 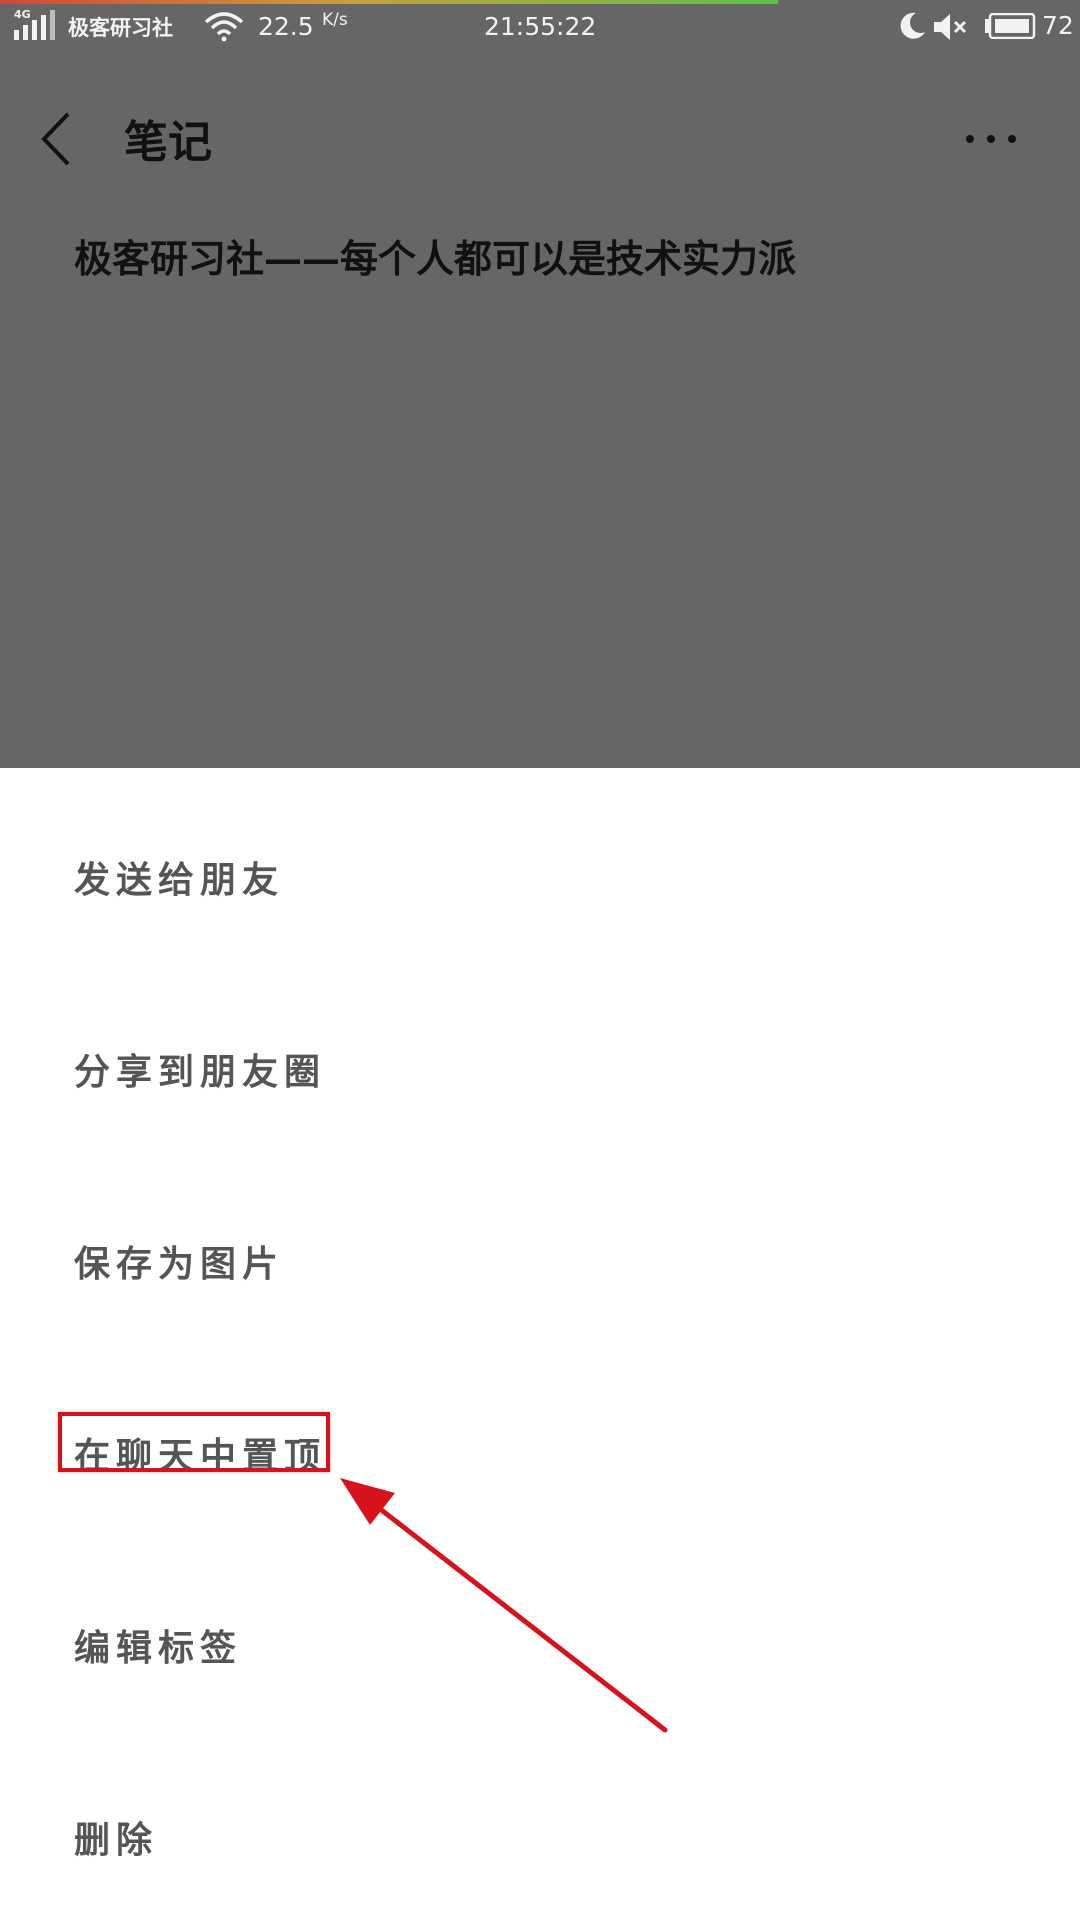 What do you see at coordinates (950, 27) in the screenshot?
I see `mute-icon` at bounding box center [950, 27].